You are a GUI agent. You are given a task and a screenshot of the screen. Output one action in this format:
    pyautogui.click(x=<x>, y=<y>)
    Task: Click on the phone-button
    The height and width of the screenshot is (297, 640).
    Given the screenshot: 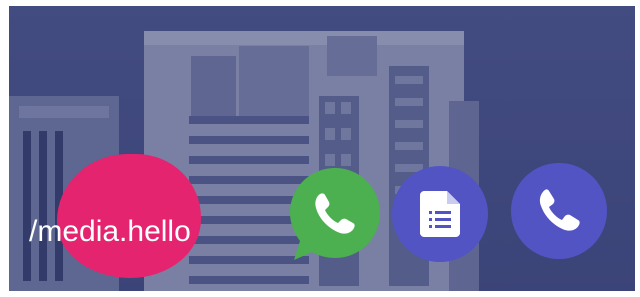 What is the action you would take?
    pyautogui.click(x=559, y=211)
    